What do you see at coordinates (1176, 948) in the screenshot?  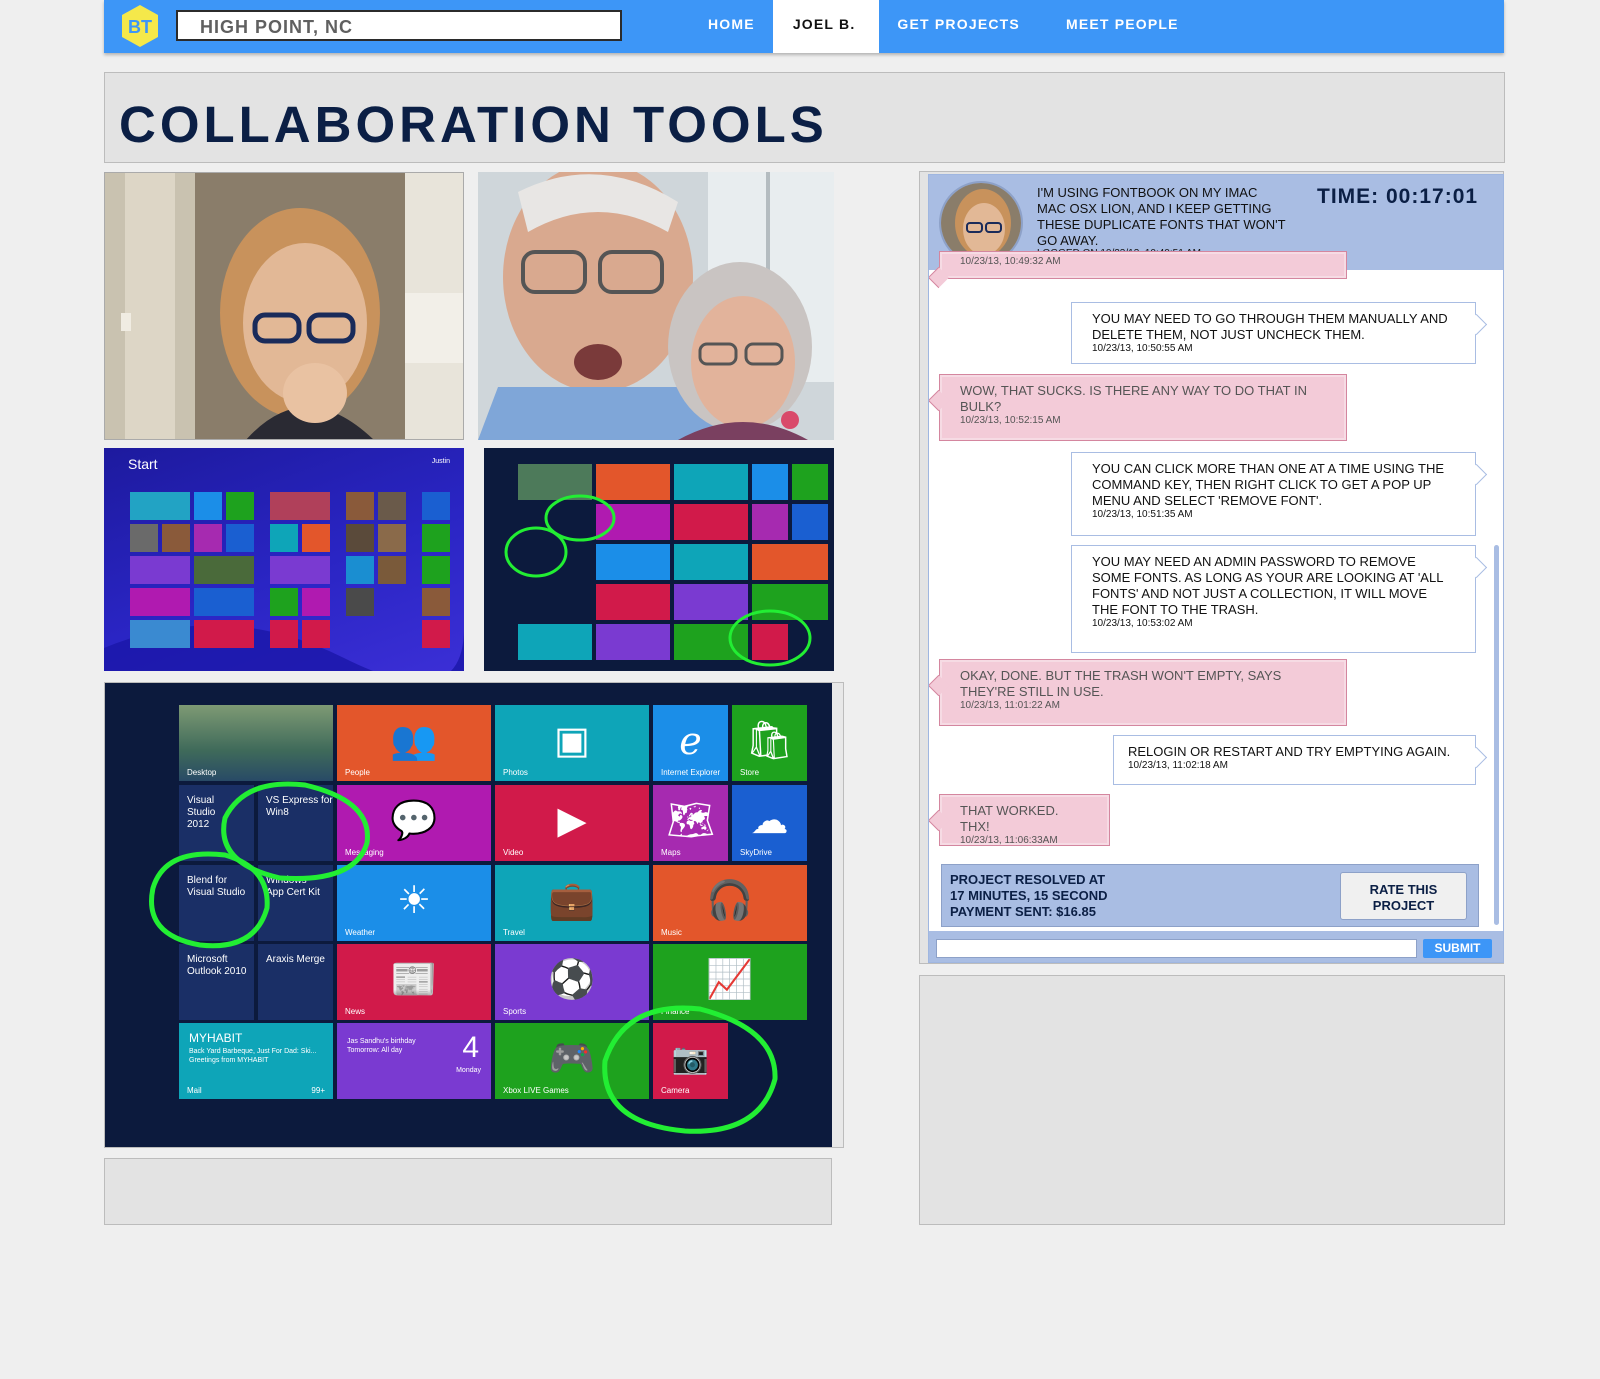 I see `chat-message-input` at bounding box center [1176, 948].